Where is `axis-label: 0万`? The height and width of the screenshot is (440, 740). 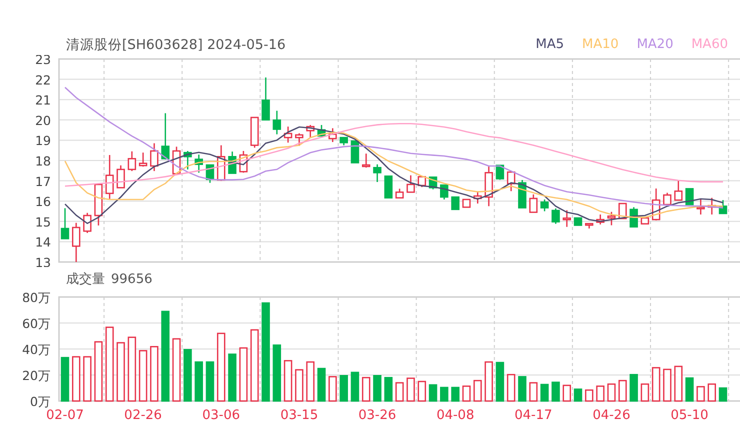 axis-label: 0万 is located at coordinates (40, 401).